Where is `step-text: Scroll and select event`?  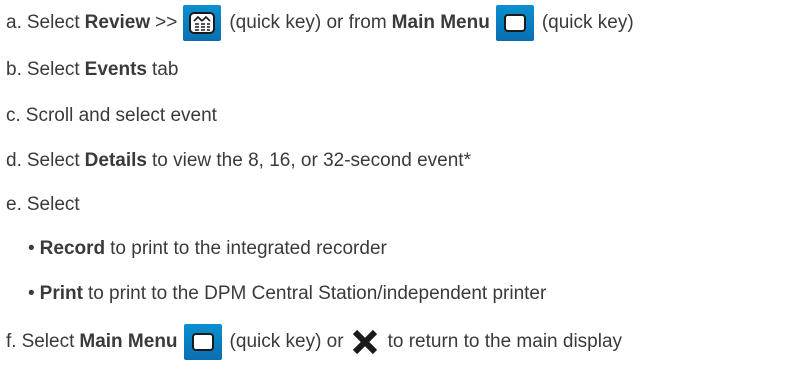
step-text: Scroll and select event is located at coordinates (121, 115).